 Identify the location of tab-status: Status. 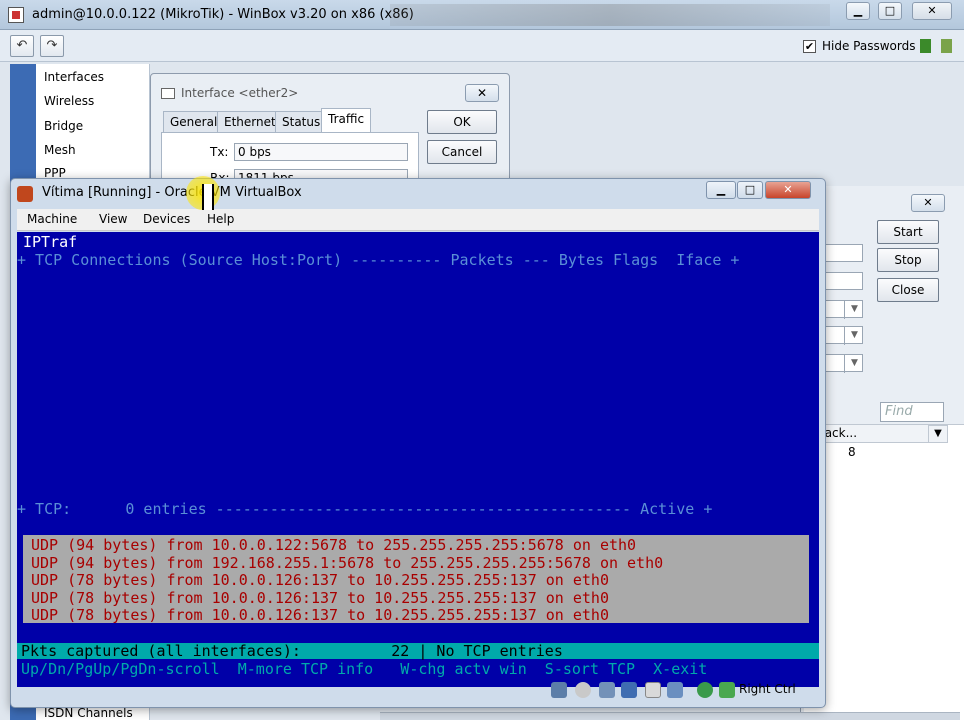
(301, 122).